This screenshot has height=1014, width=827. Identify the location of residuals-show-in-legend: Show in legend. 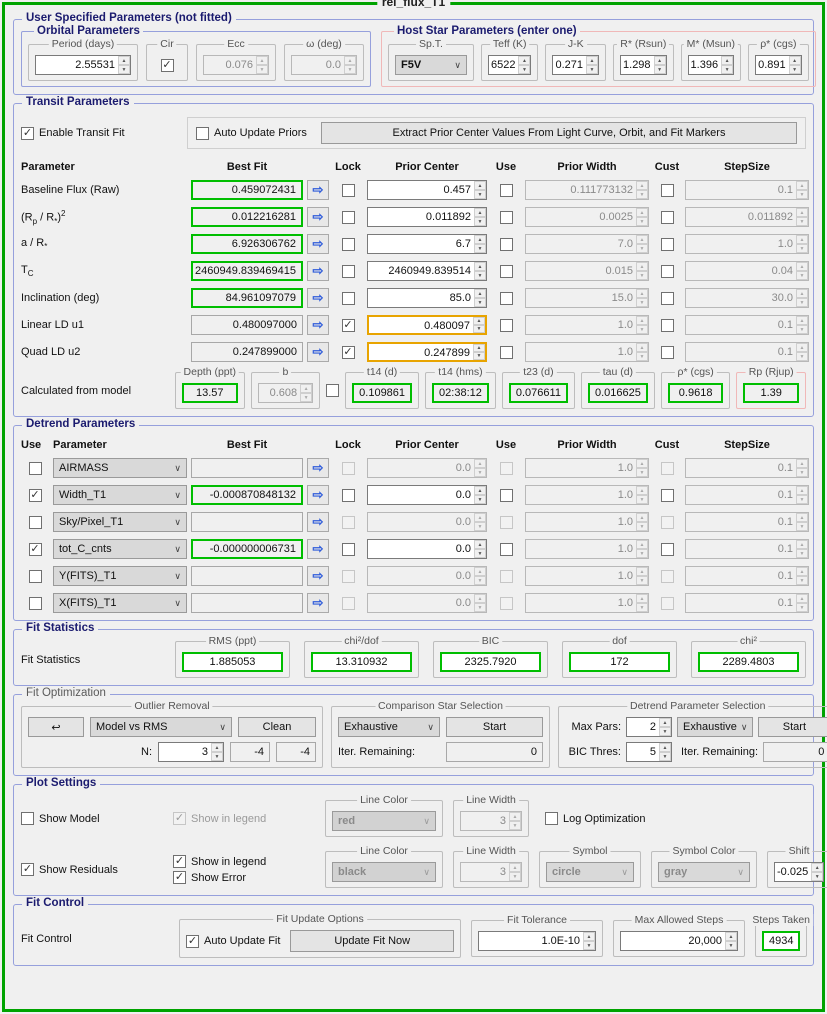
(244, 861).